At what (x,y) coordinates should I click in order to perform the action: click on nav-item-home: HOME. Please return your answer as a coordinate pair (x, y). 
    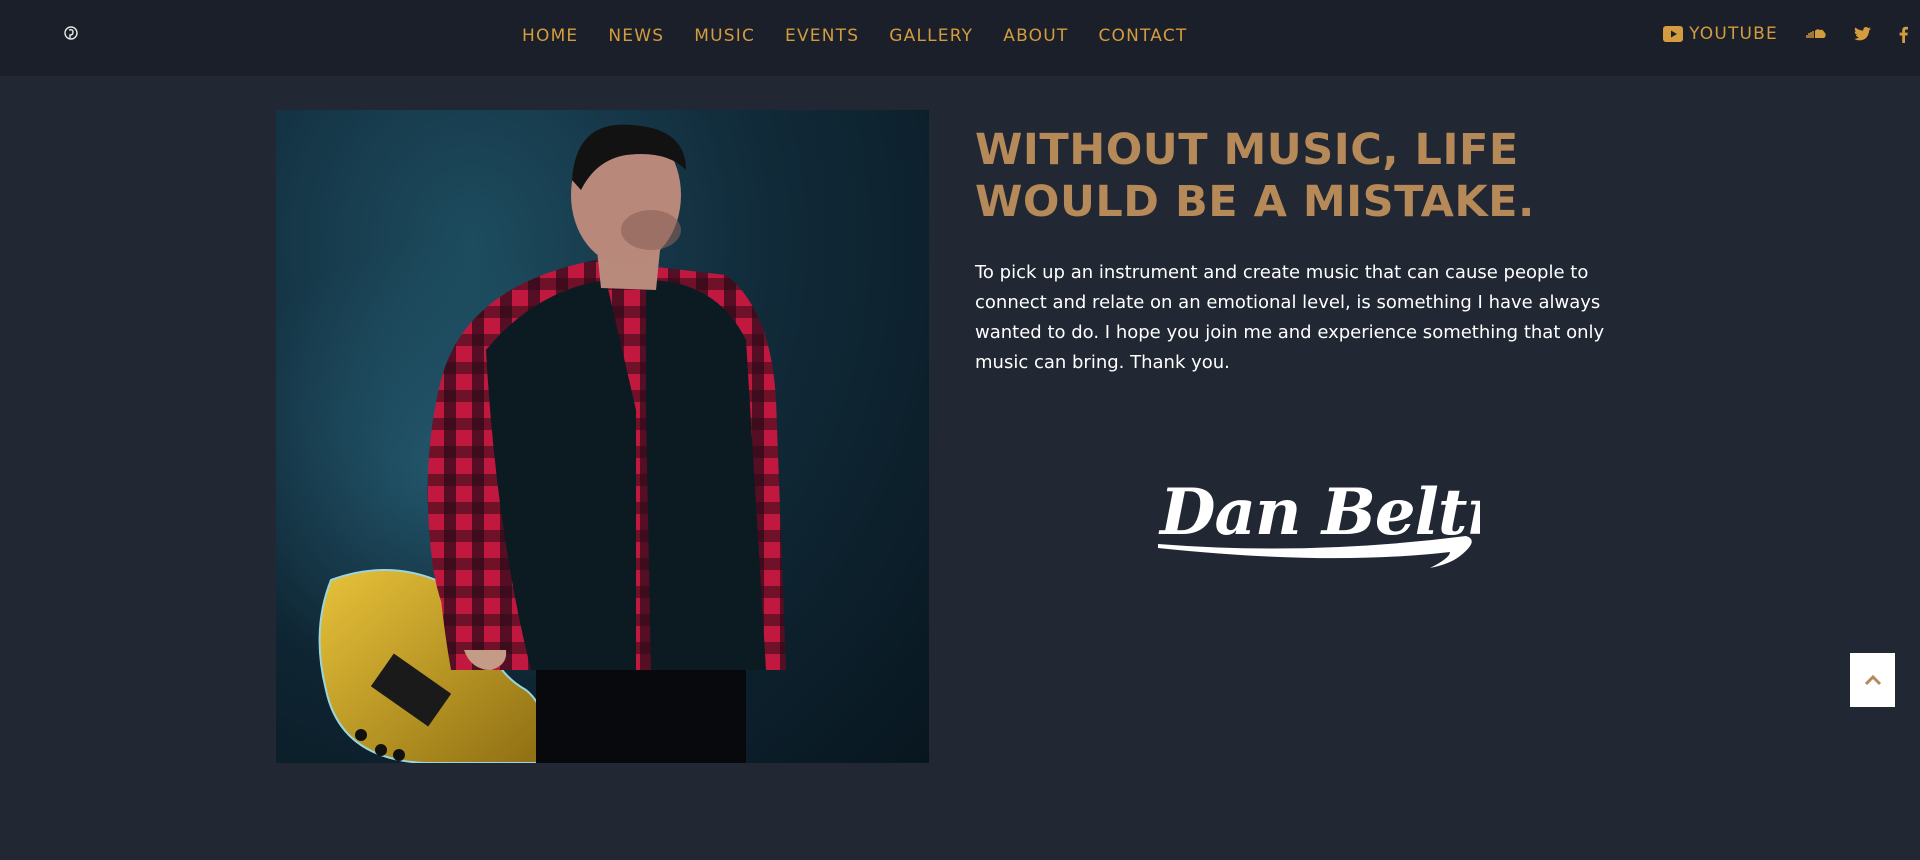
    Looking at the image, I should click on (550, 36).